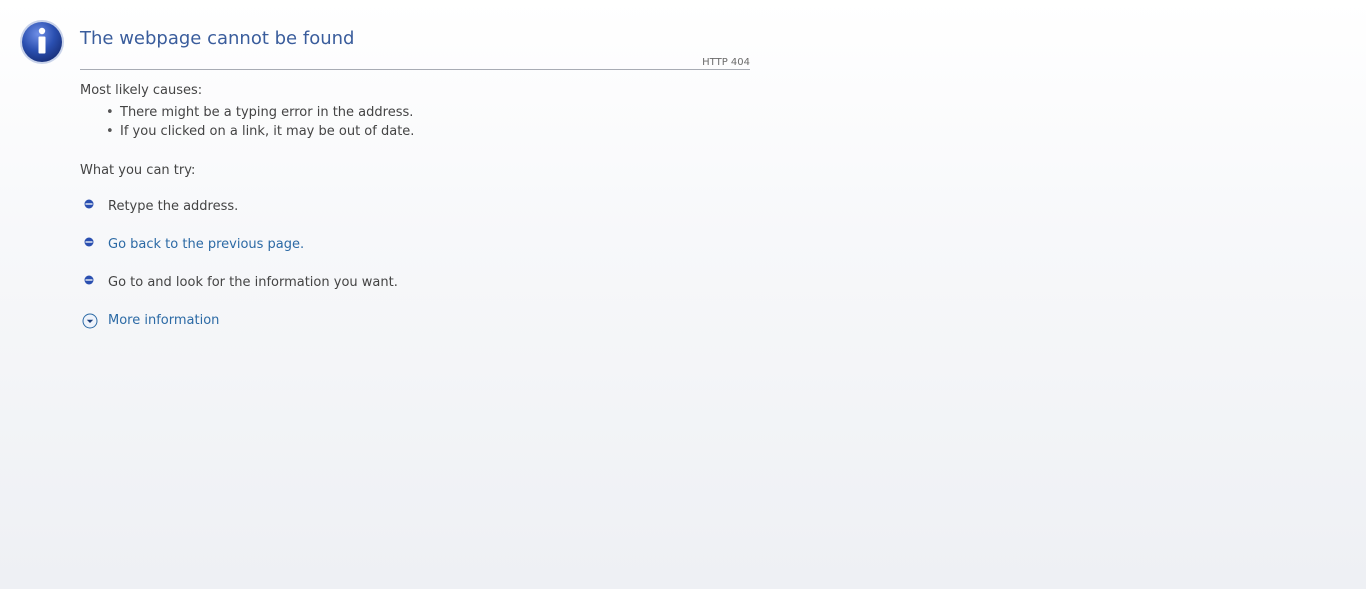 This screenshot has width=1366, height=589. Describe the element at coordinates (206, 245) in the screenshot. I see `go-back-link: Go back to the previous page.` at that location.